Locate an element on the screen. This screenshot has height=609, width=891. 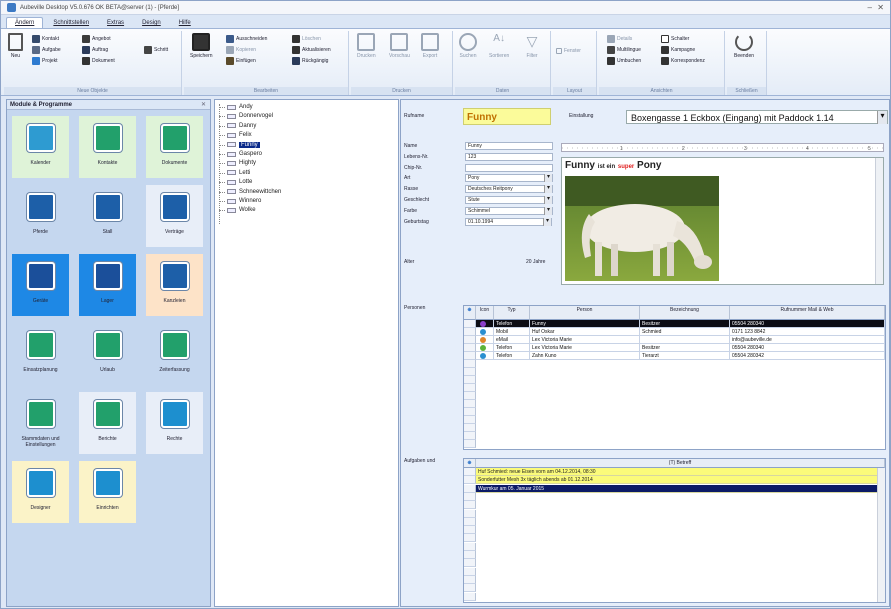
table-row: Telefon Zahn Kuno Tierarzt 05504 280342 is located at coordinates (680, 356).